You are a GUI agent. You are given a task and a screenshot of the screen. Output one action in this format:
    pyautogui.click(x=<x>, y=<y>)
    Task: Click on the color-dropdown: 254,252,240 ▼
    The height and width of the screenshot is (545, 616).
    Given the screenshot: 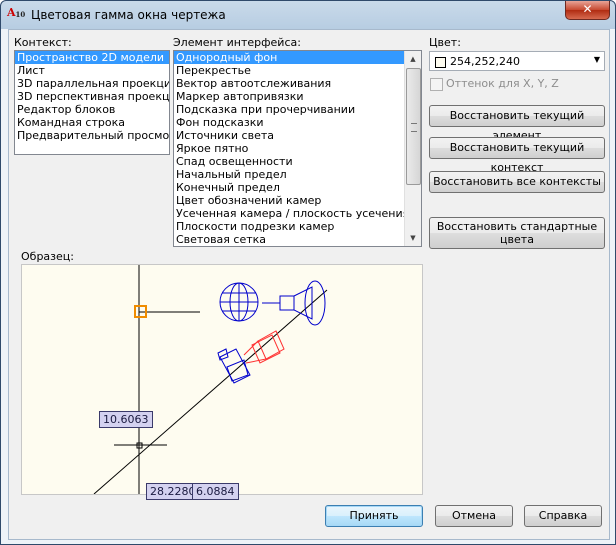 What is the action you would take?
    pyautogui.click(x=517, y=61)
    